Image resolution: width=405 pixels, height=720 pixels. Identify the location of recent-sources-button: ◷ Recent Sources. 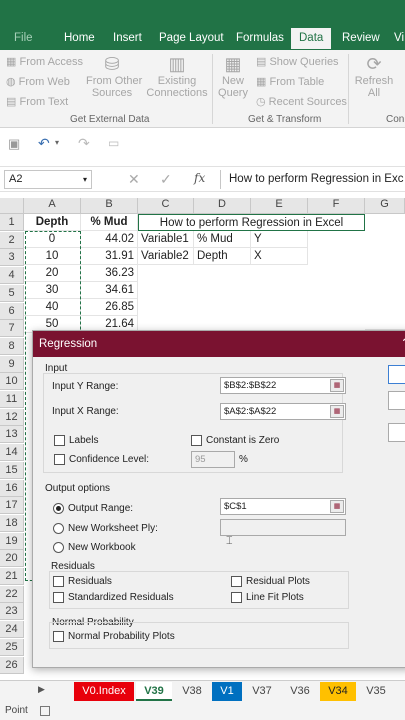
(301, 101).